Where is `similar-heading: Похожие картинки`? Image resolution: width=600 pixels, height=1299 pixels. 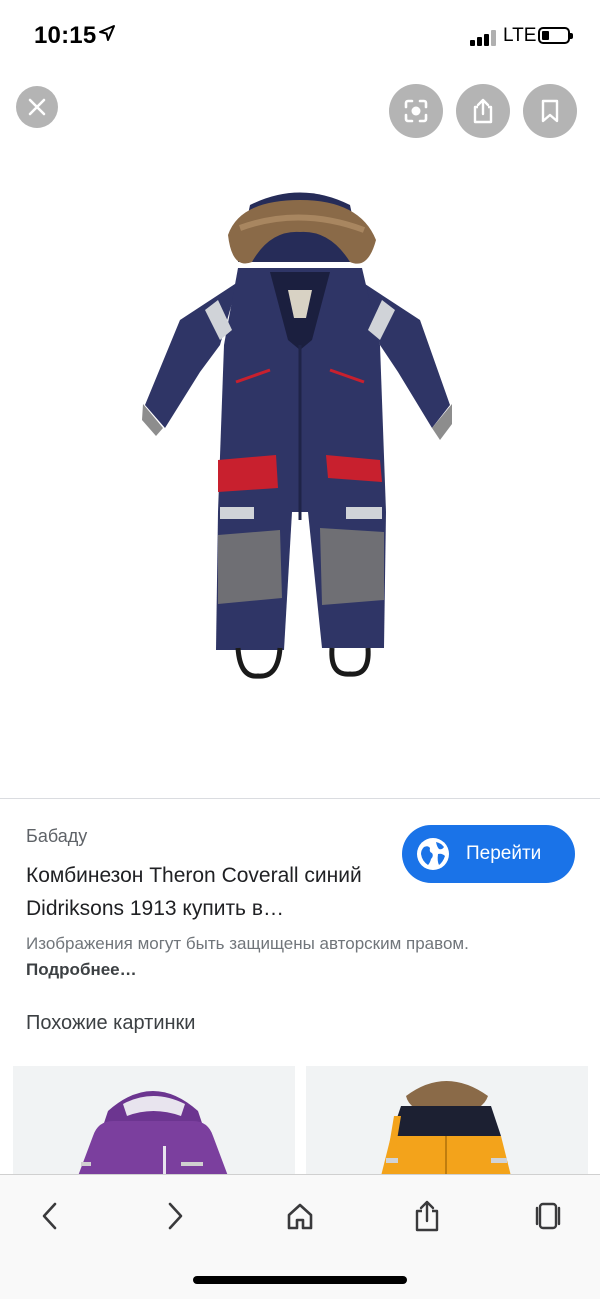 similar-heading: Похожие картинки is located at coordinates (111, 1023).